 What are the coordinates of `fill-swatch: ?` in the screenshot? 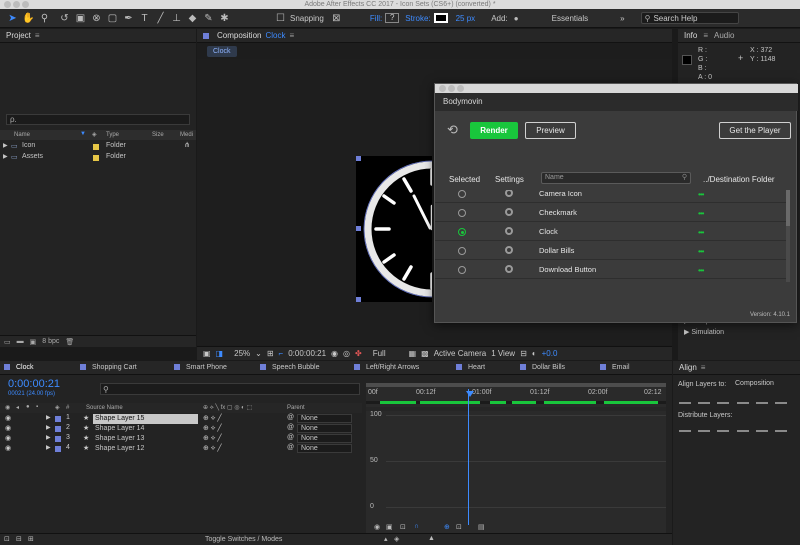 It's located at (392, 18).